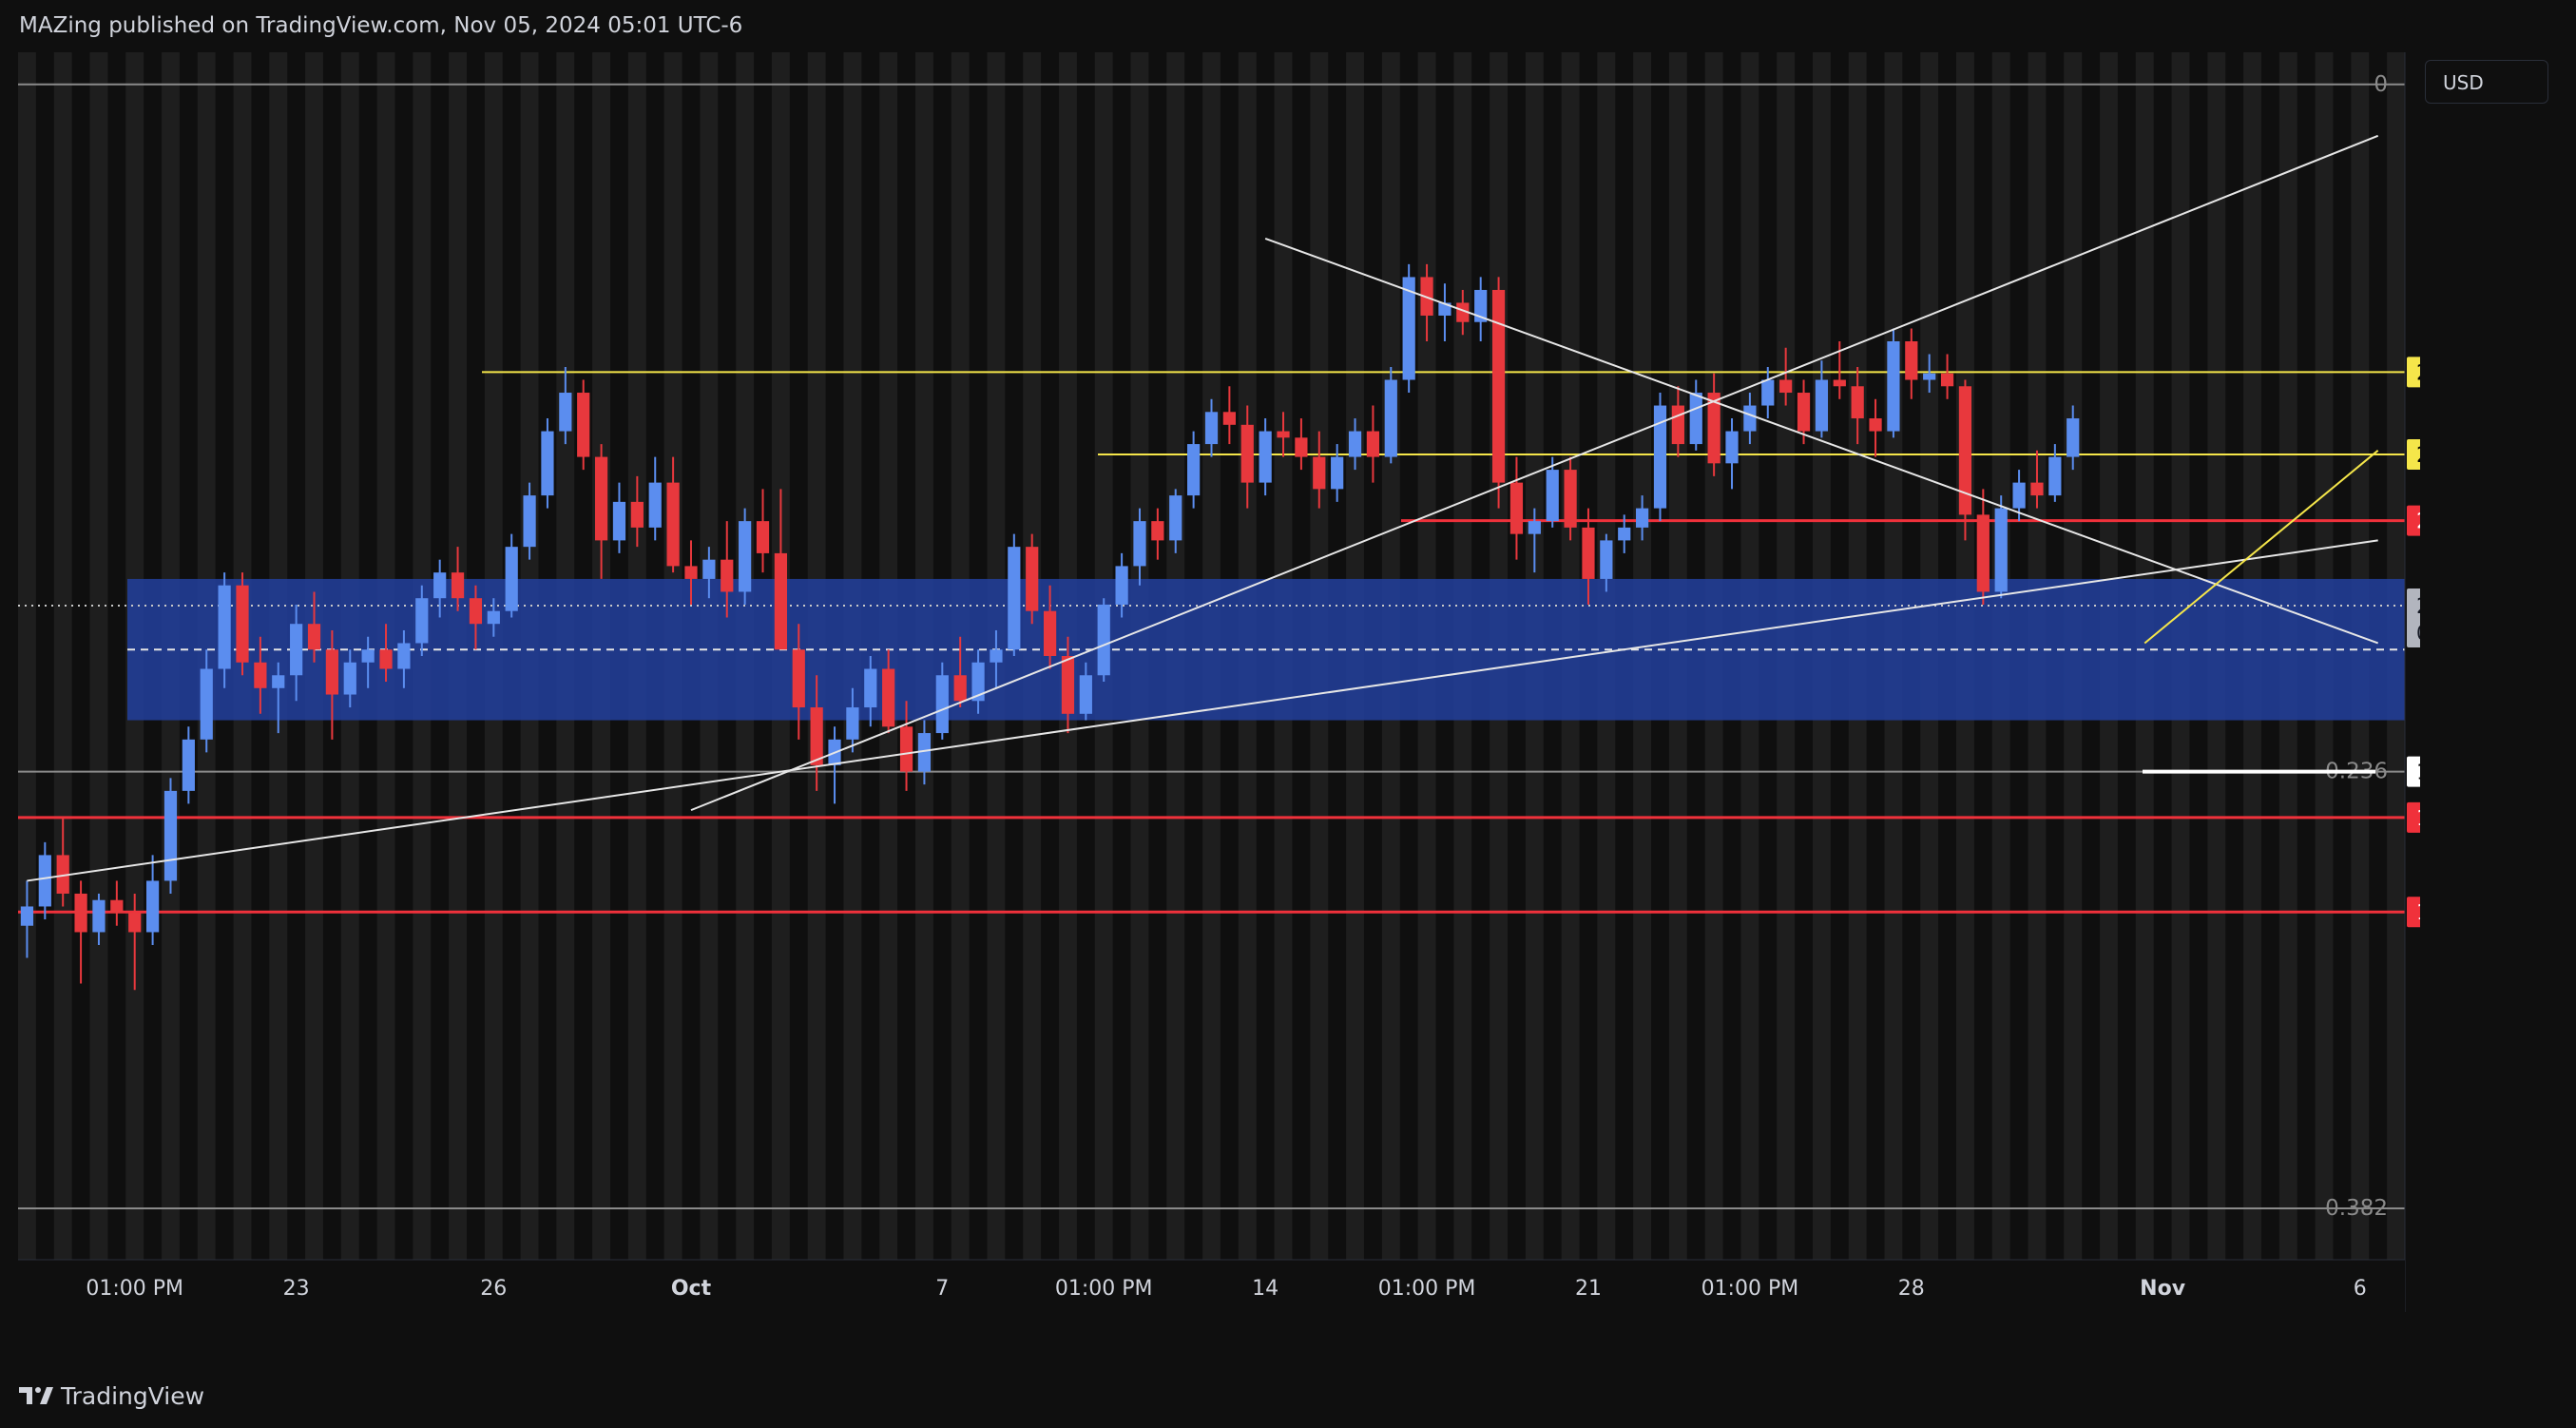 This screenshot has height=1428, width=2576. I want to click on price-axis, so click(2412, 682).